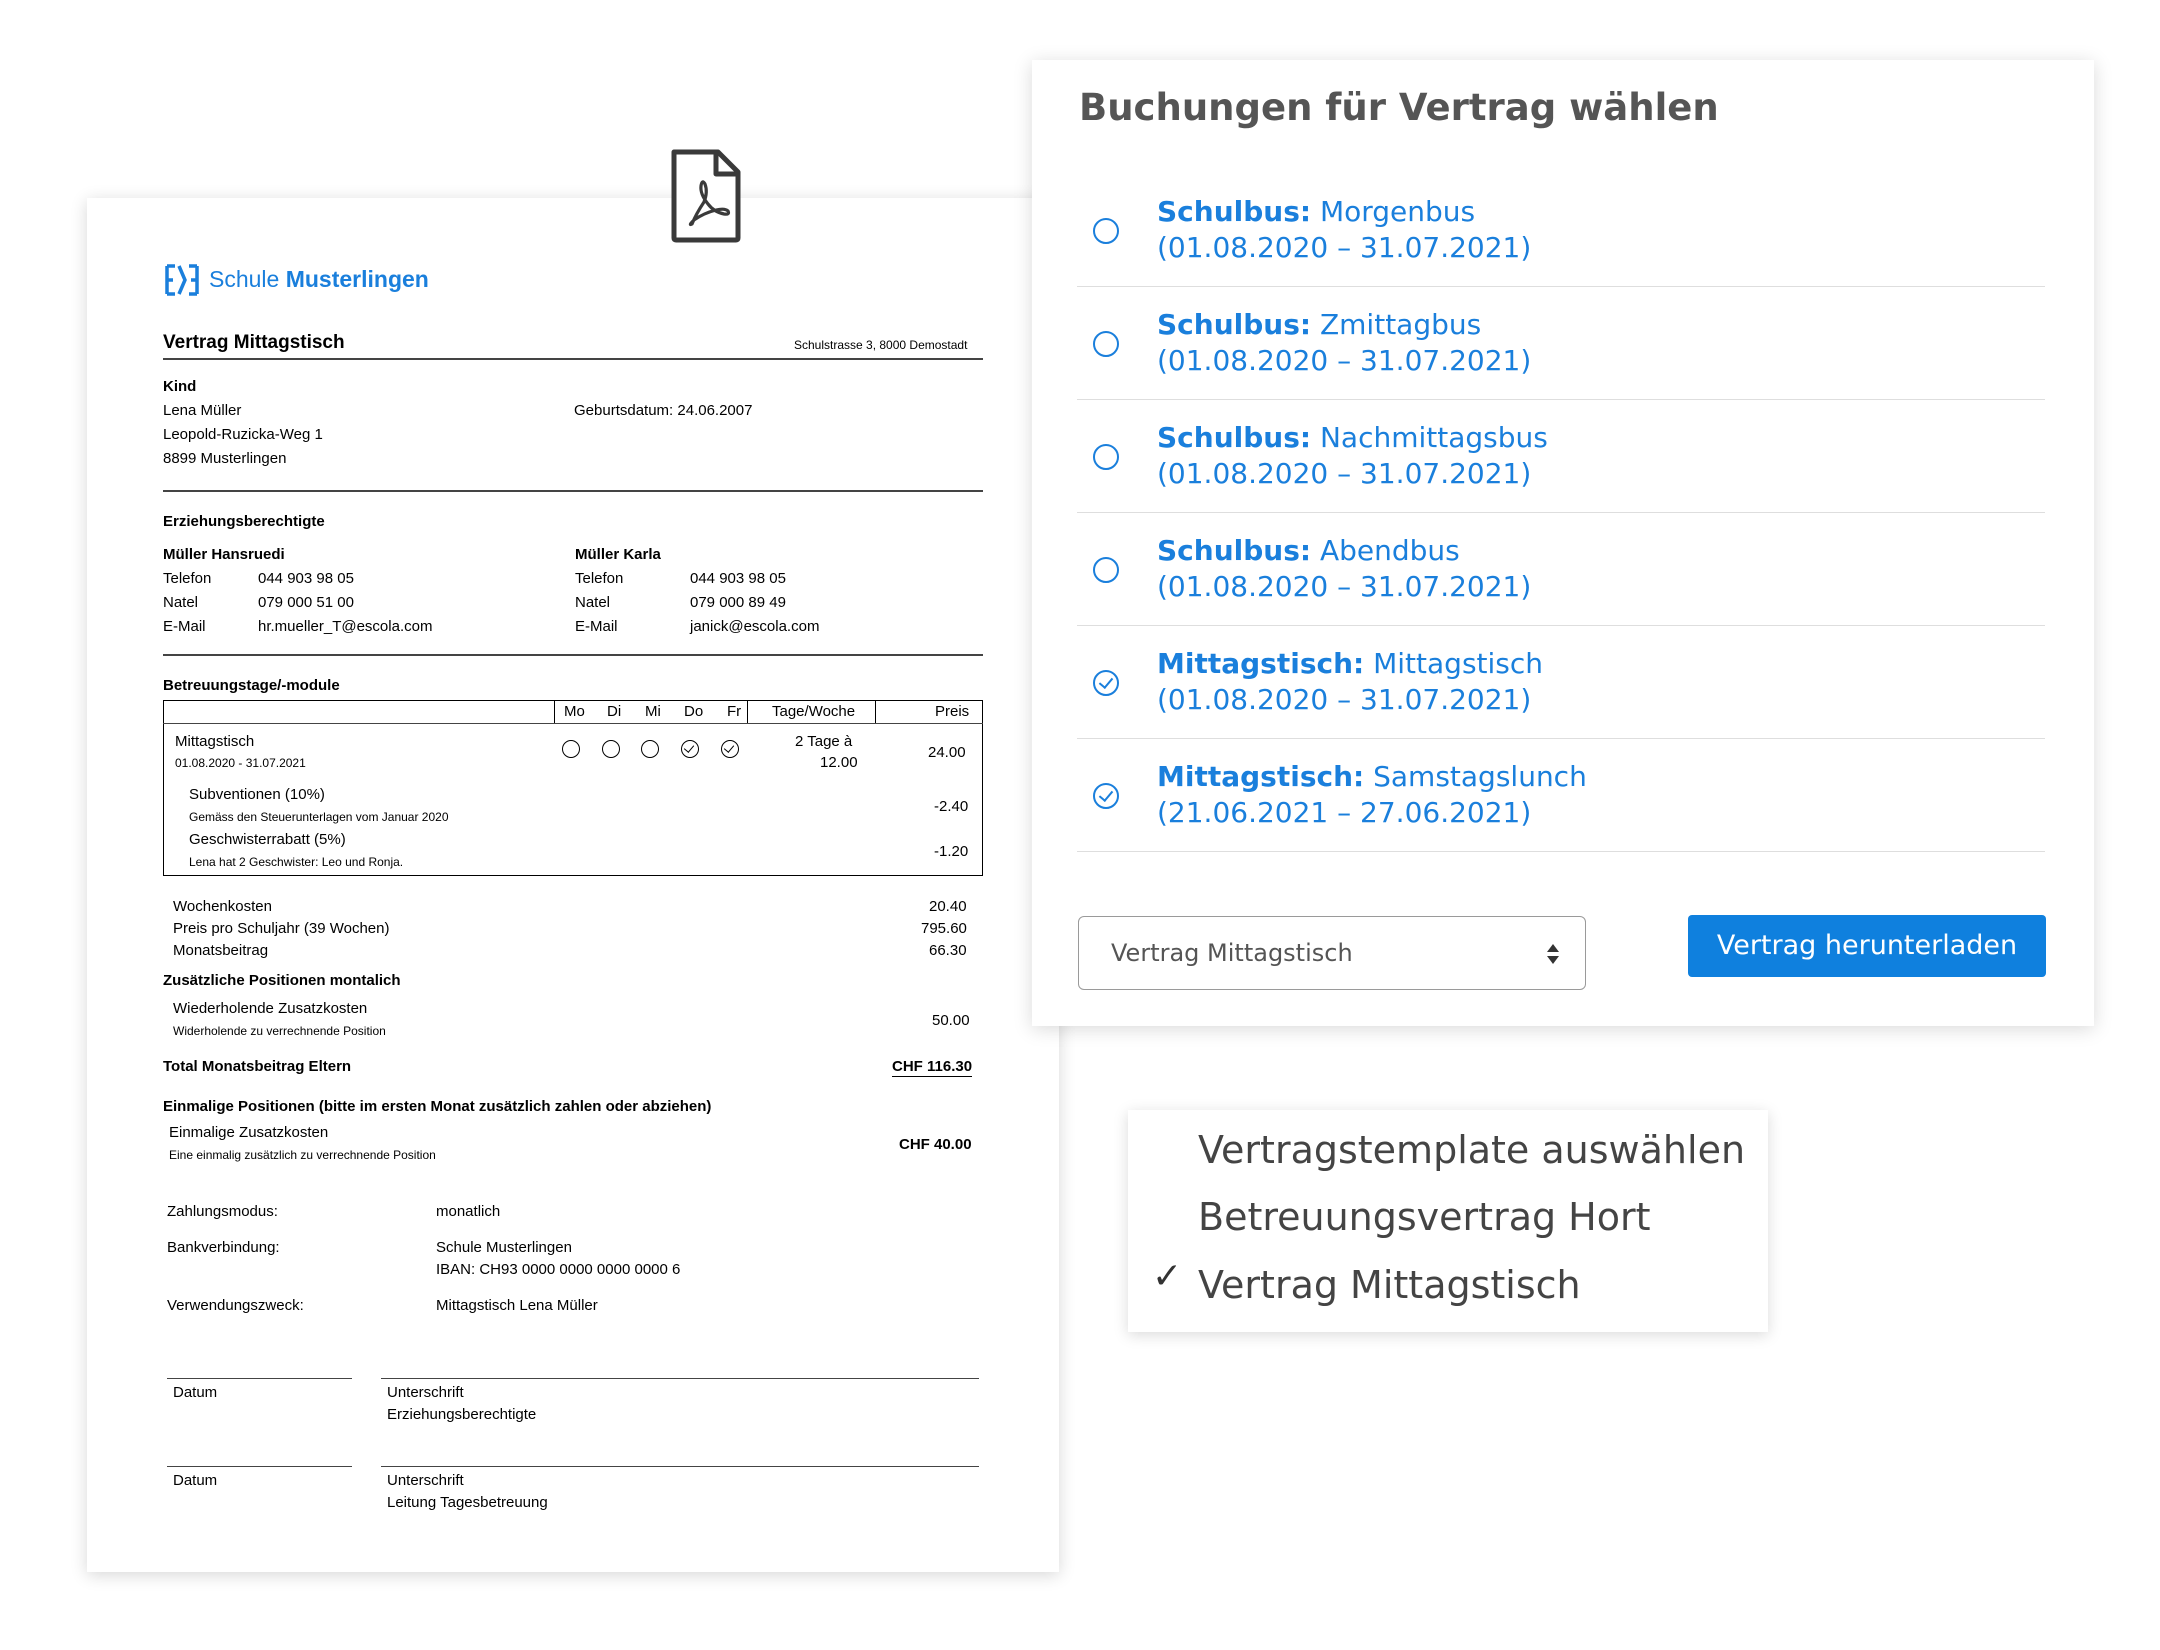 The height and width of the screenshot is (1650, 2160). I want to click on one-time-name: Einmalige Zusatzkosten, so click(249, 1132).